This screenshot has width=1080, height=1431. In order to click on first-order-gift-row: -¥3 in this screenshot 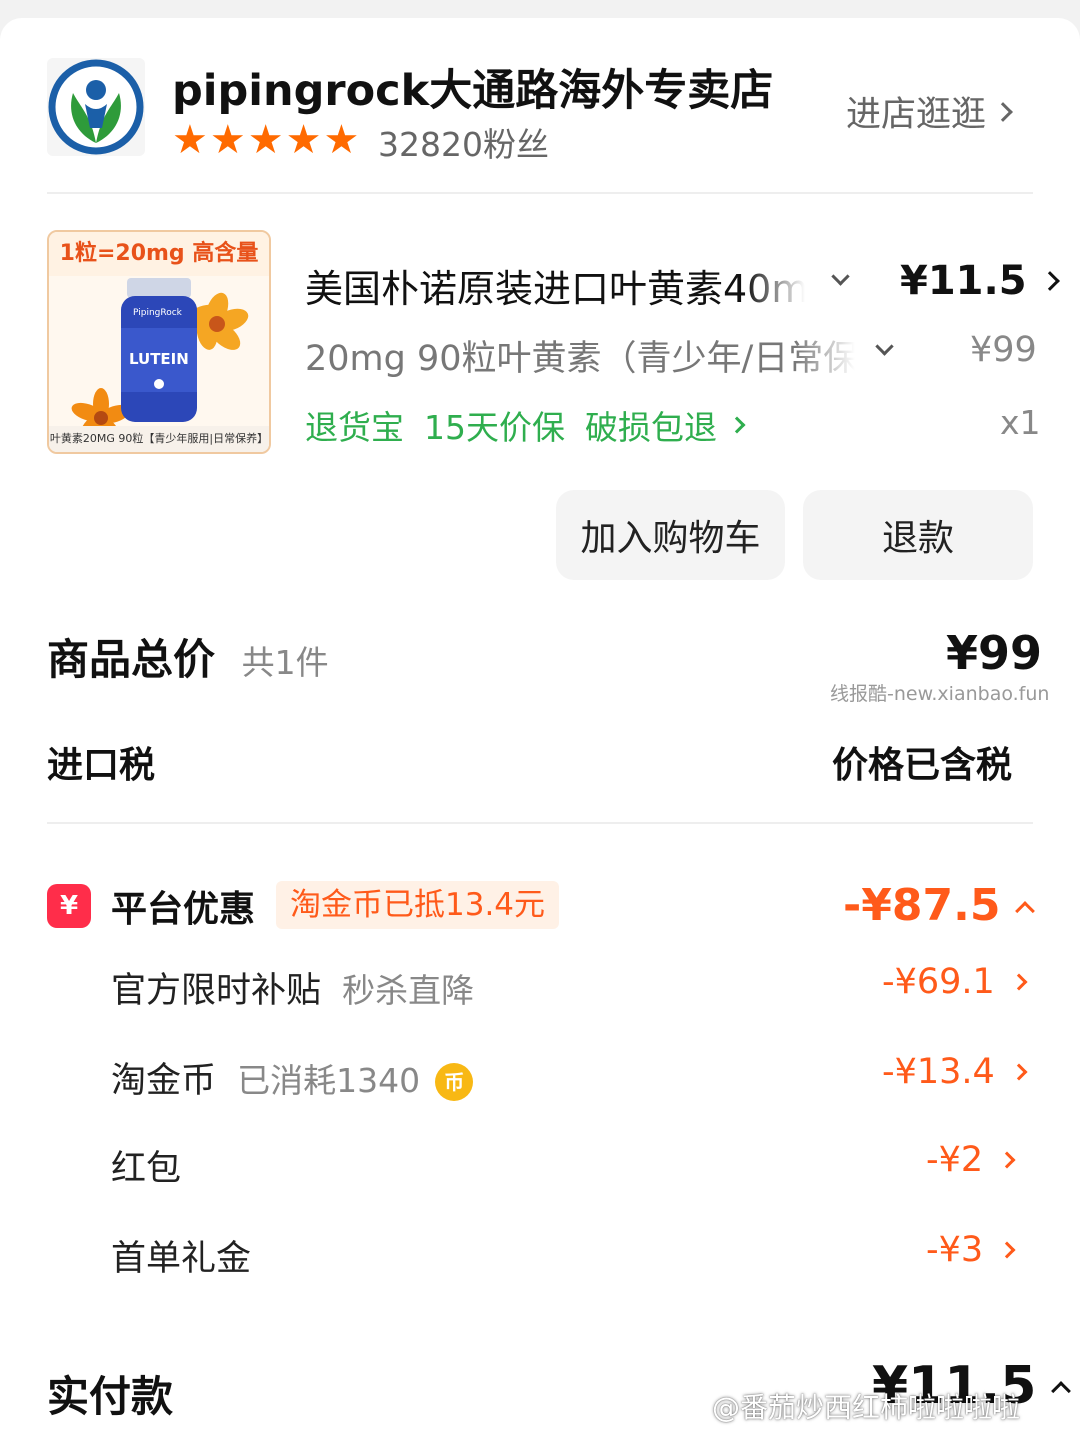, I will do `click(971, 1250)`.